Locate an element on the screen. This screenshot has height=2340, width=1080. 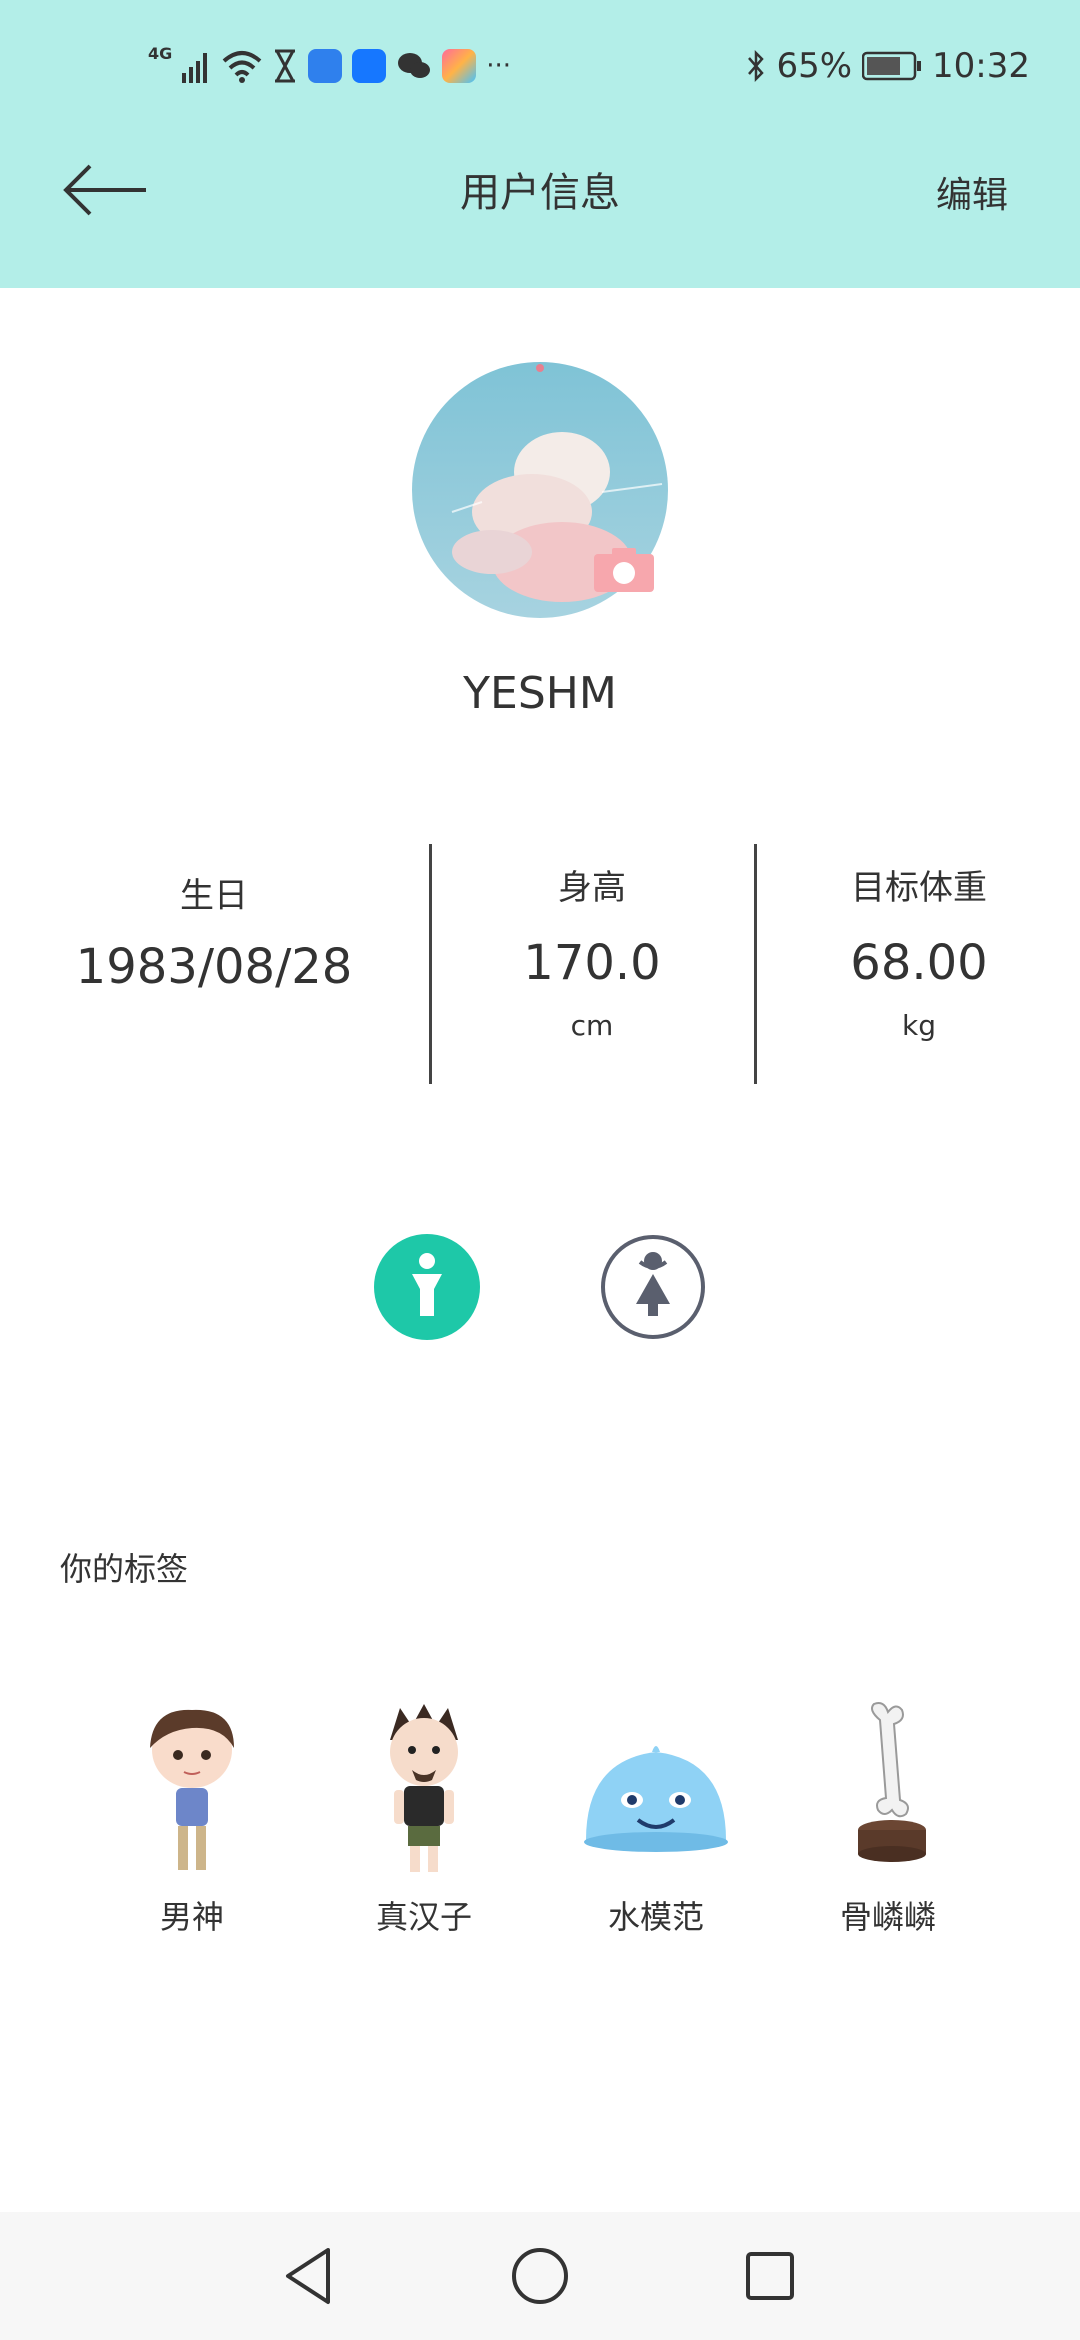
bone-trophy-icon is located at coordinates (892, 1782).